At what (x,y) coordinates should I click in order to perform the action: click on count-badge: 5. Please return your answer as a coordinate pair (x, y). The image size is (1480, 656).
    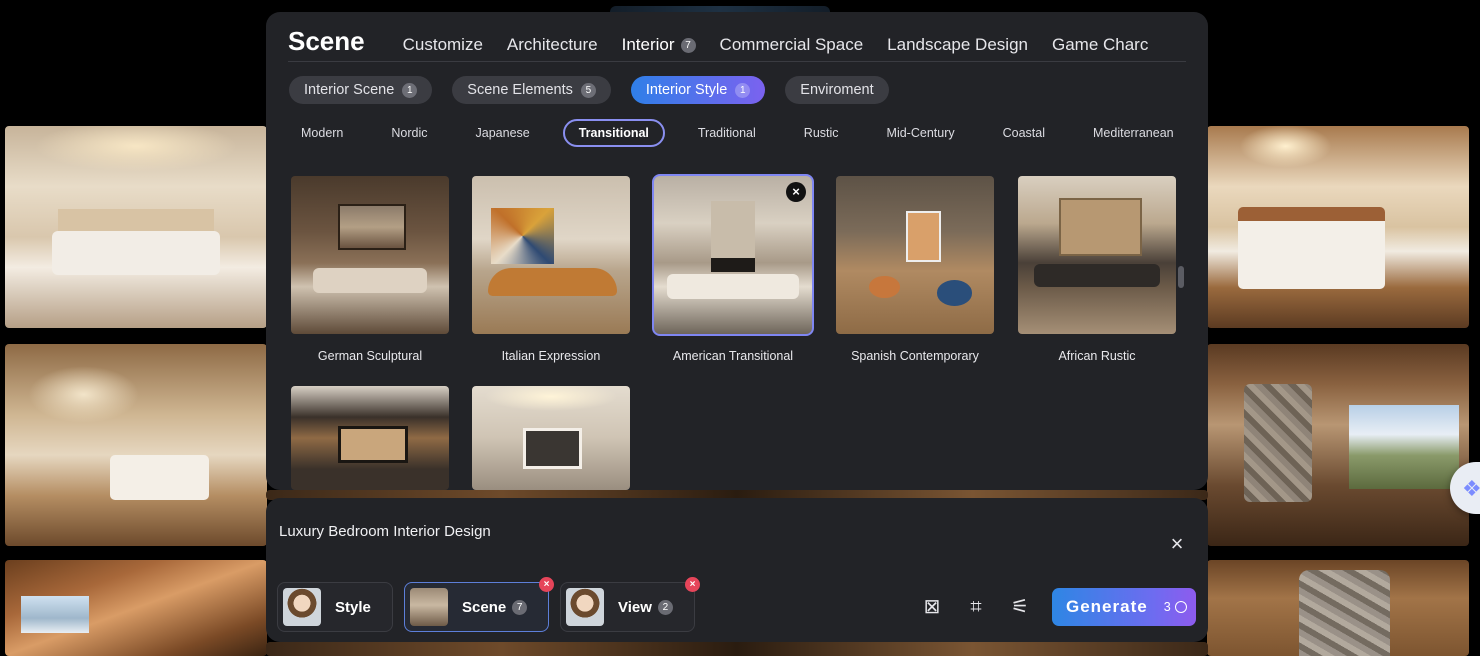
    Looking at the image, I should click on (588, 90).